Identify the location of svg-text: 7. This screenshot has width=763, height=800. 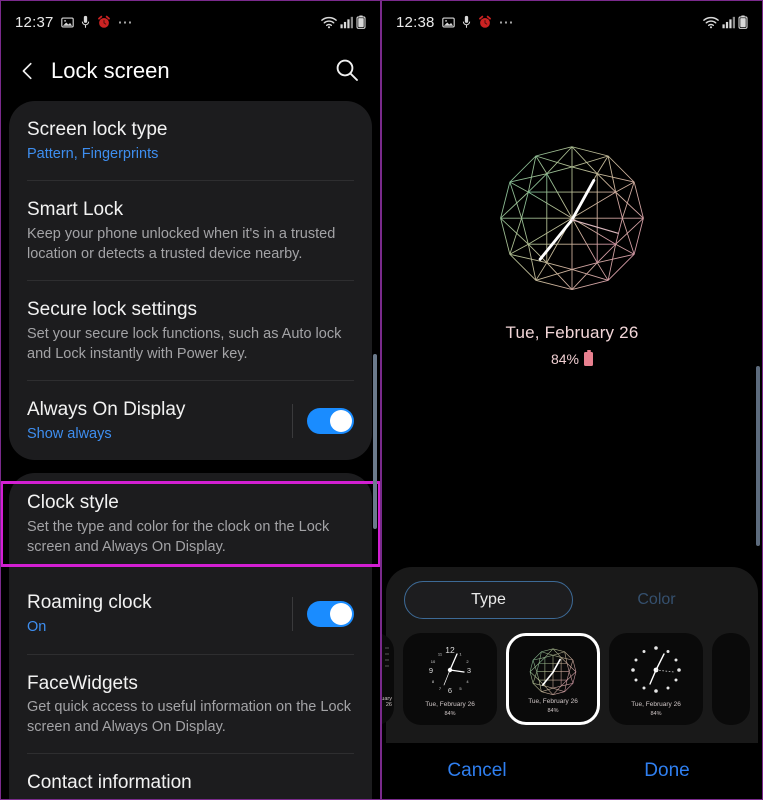
(440, 688).